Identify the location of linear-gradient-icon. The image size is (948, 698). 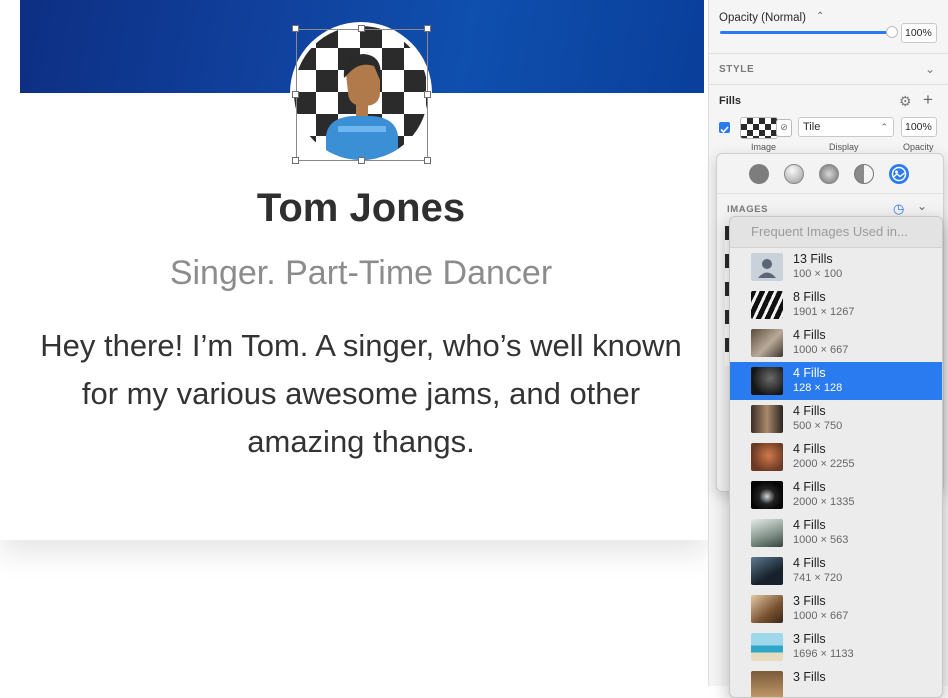
(794, 174).